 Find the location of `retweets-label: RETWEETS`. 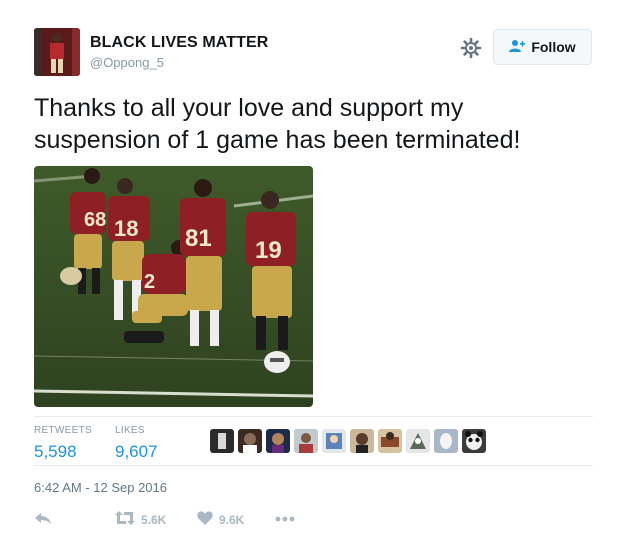

retweets-label: RETWEETS is located at coordinates (63, 430).